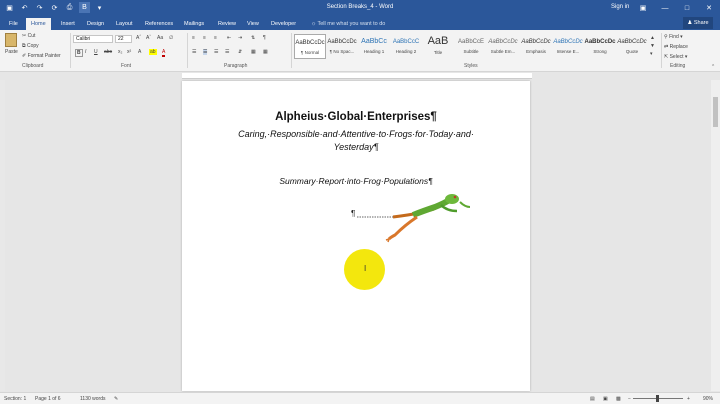  I want to click on underline-button: U, so click(96, 52).